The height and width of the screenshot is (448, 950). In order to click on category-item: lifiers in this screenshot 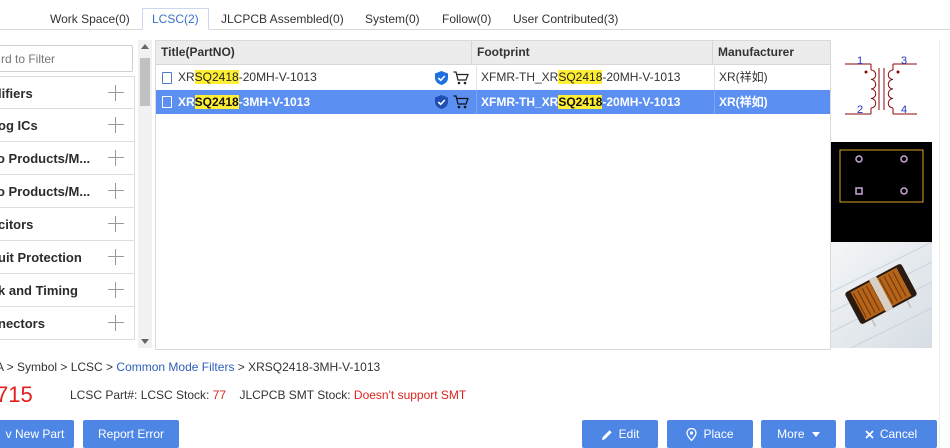, I will do `click(67, 92)`.